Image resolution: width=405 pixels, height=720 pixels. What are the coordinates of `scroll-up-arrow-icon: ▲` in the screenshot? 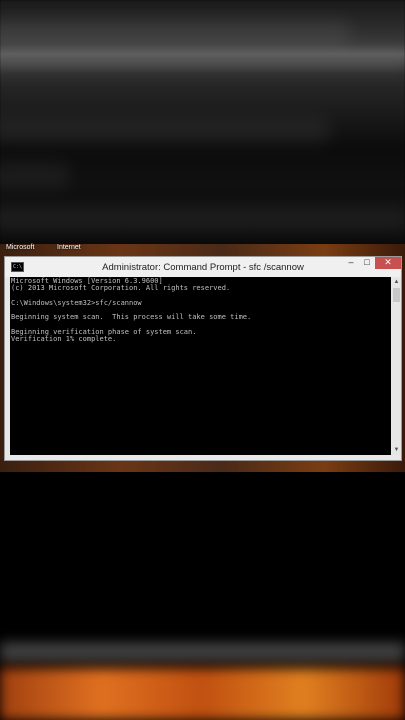 It's located at (396, 282).